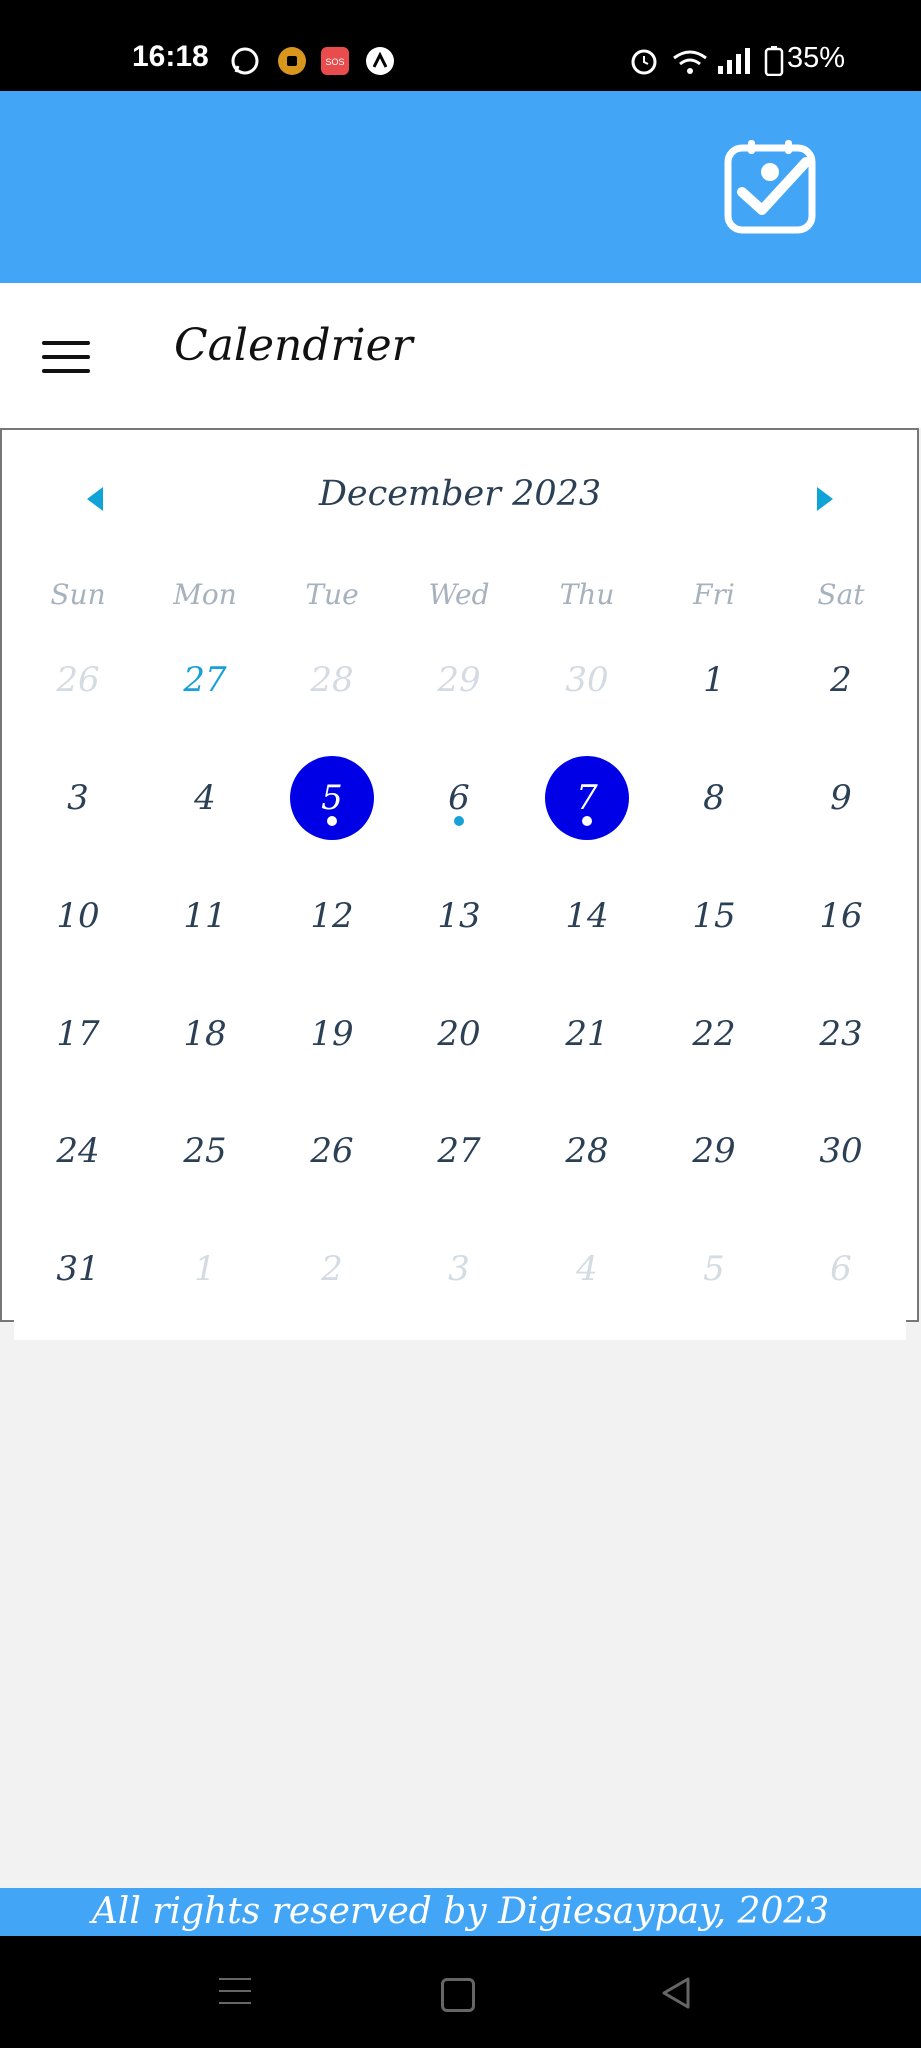 The image size is (921, 2048). What do you see at coordinates (587, 916) in the screenshot?
I see `calendar-day: 14` at bounding box center [587, 916].